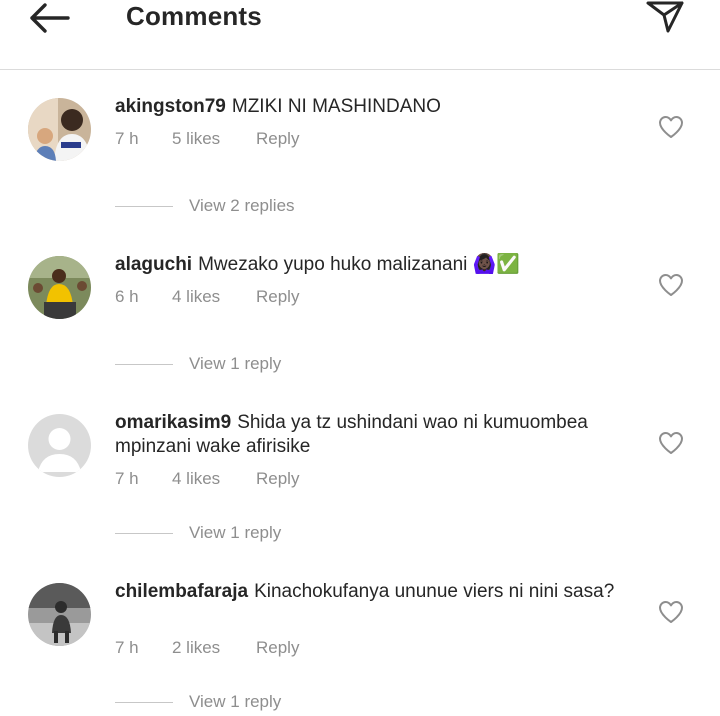  I want to click on page-title: Comments, so click(194, 16).